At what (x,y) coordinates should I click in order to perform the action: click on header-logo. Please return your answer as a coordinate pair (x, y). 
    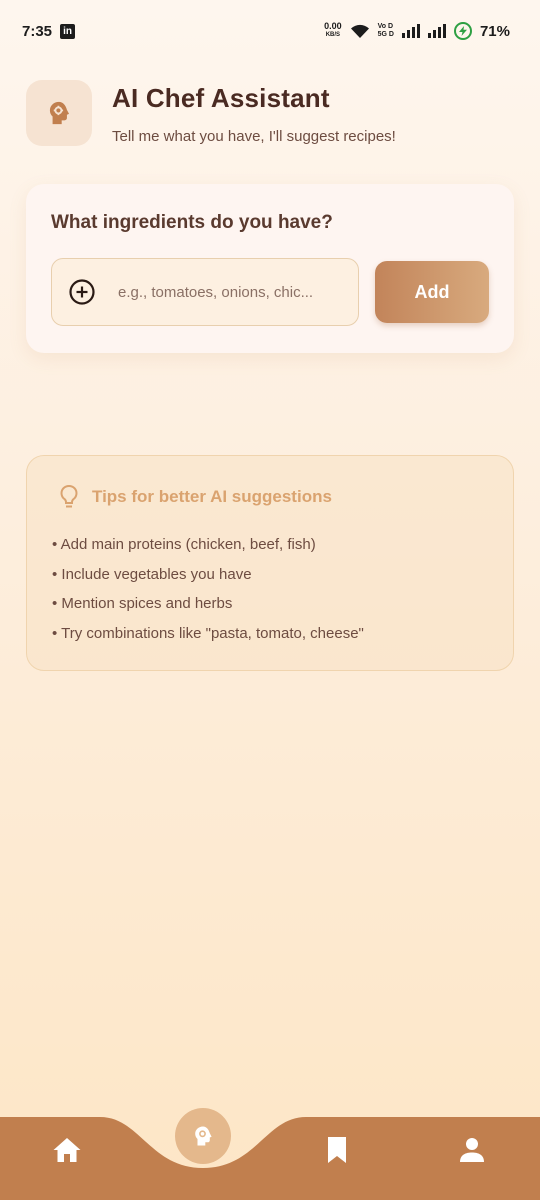
    Looking at the image, I should click on (59, 113).